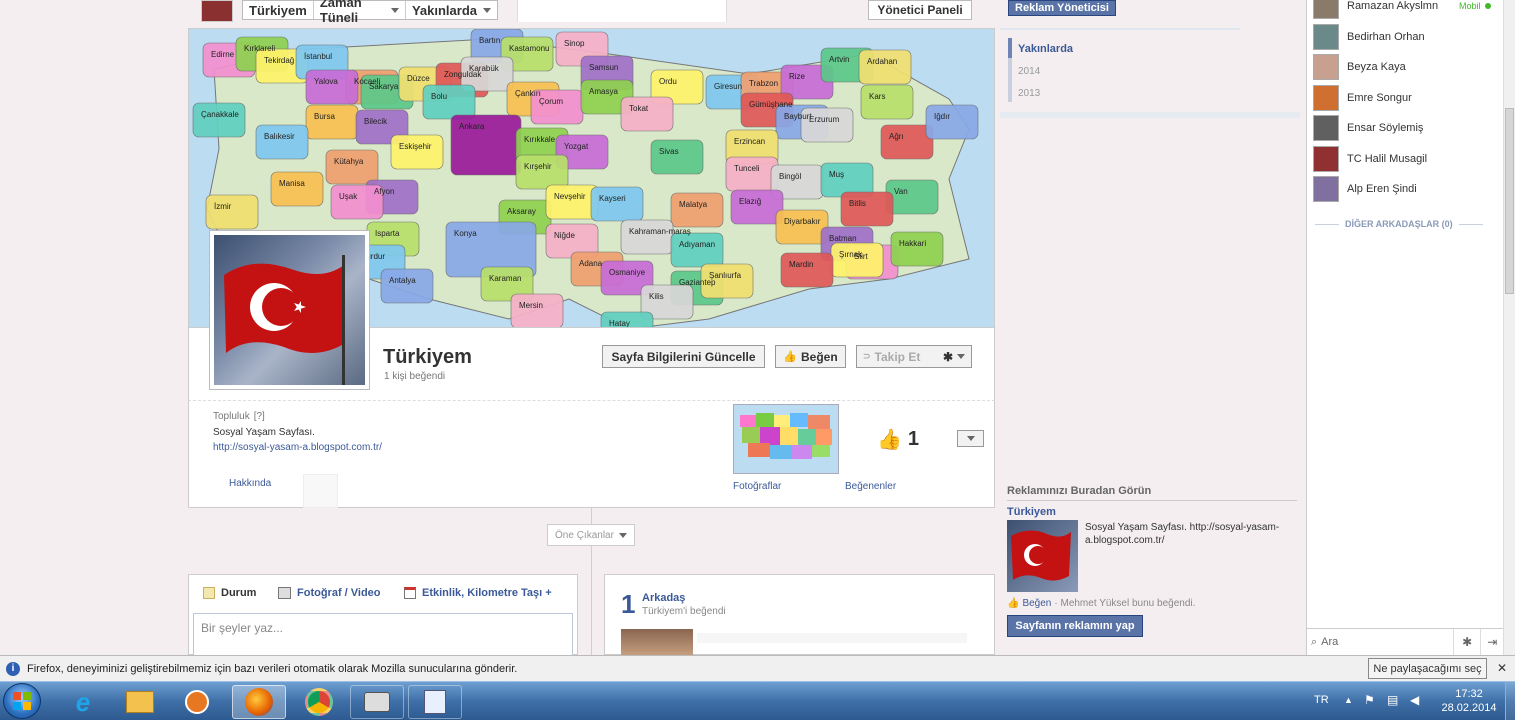 The width and height of the screenshot is (1515, 720). I want to click on thumbs-up-icon: 👍, so click(790, 357).